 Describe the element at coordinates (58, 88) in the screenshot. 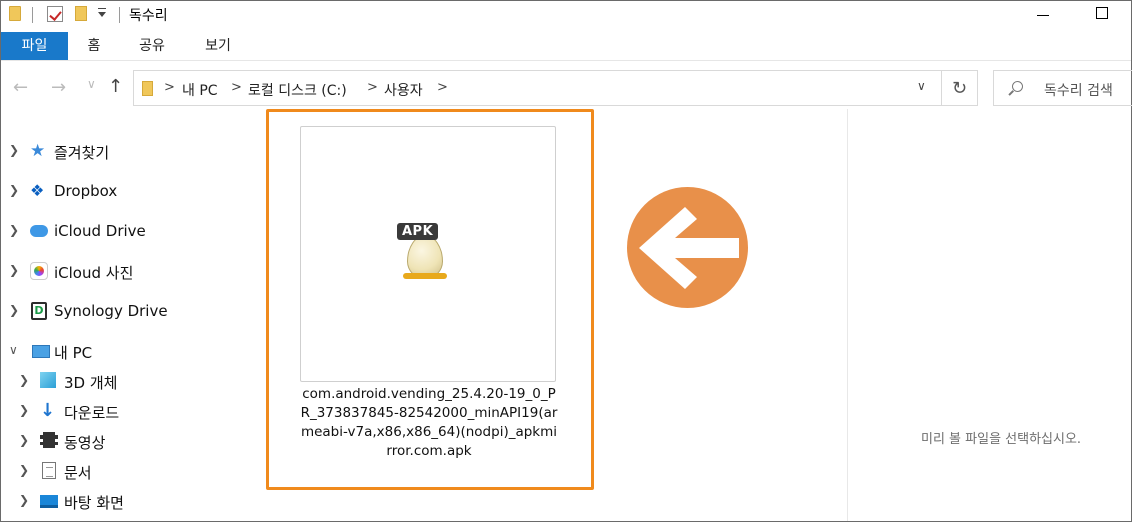

I see `forward-arrow-icon: →` at that location.